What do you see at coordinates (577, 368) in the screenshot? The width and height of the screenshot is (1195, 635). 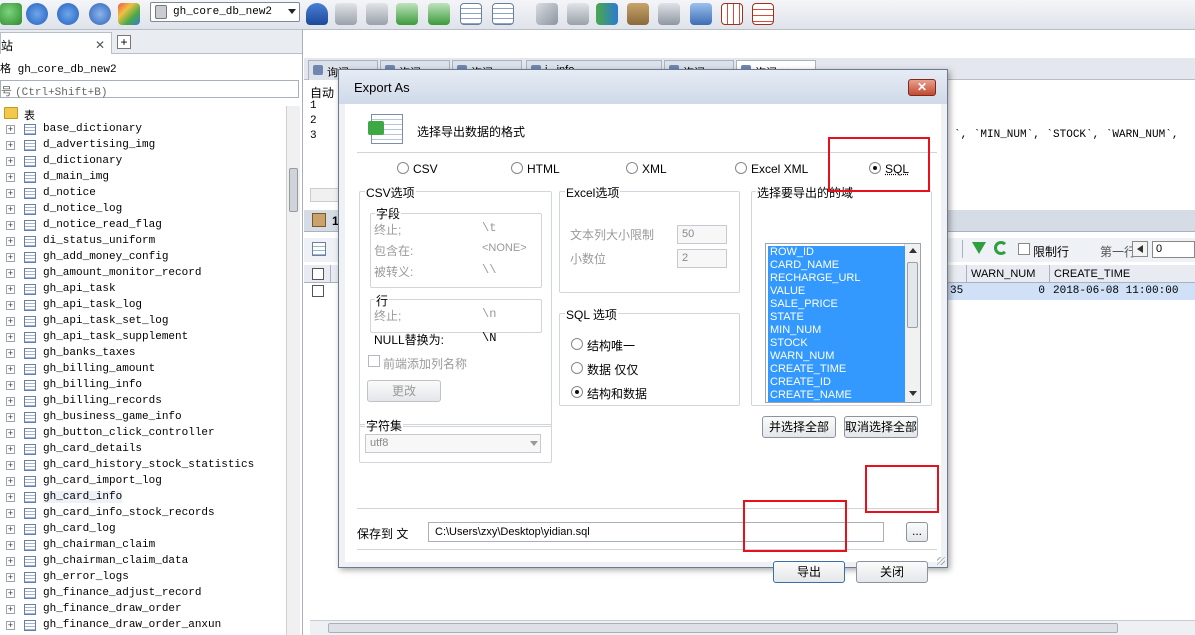 I see `sql-radio-data-only` at bounding box center [577, 368].